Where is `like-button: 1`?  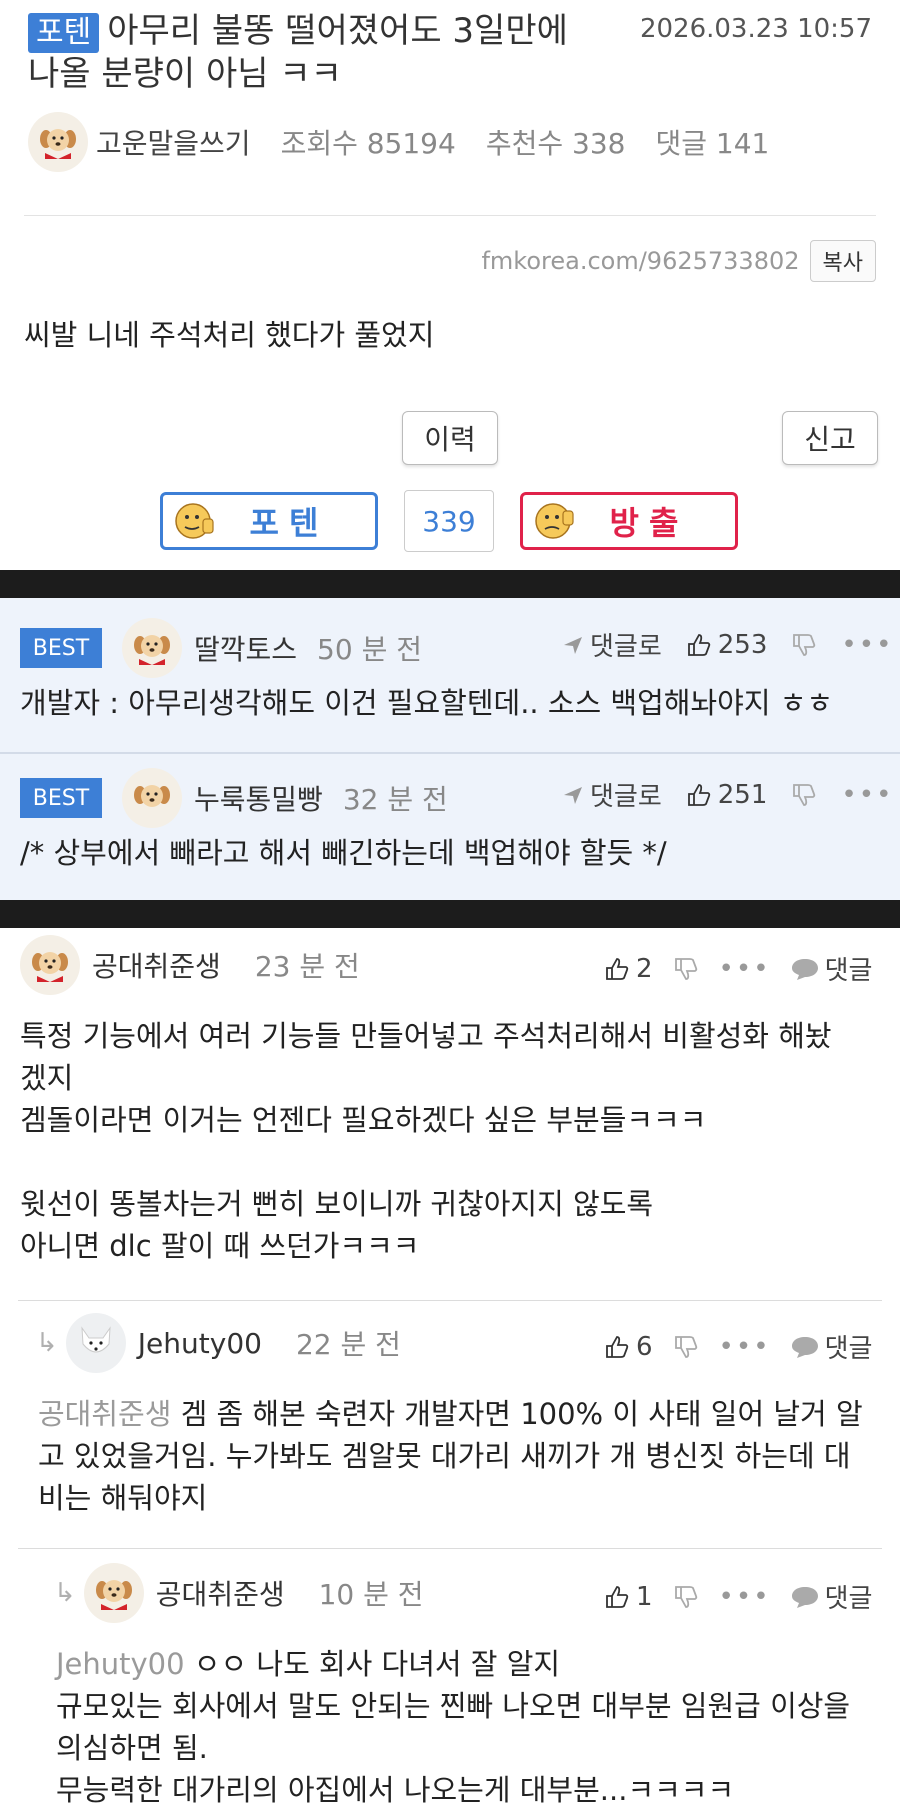 like-button: 1 is located at coordinates (628, 1597).